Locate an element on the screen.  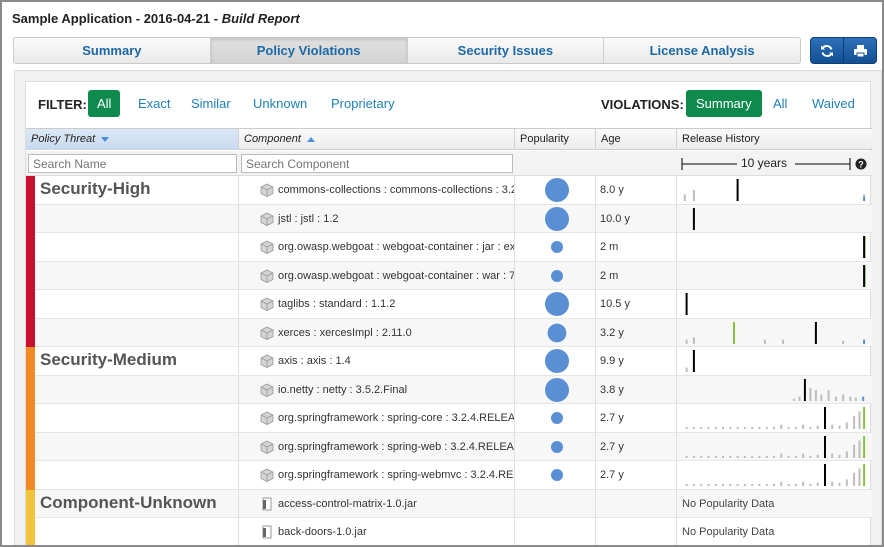
column-component: Component is located at coordinates (377, 139).